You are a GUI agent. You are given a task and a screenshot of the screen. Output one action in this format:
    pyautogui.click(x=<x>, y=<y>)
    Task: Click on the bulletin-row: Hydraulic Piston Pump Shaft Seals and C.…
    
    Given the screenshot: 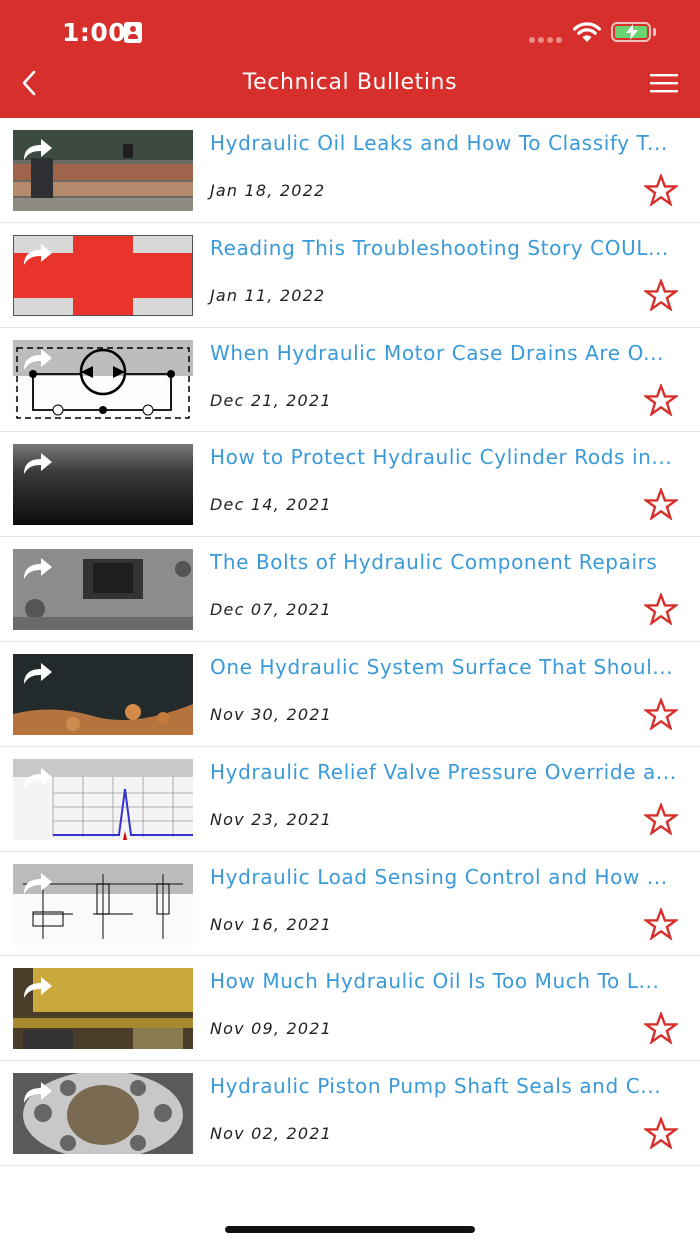 What is the action you would take?
    pyautogui.click(x=350, y=1113)
    